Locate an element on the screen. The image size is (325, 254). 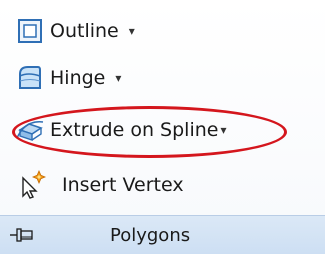
outline-button: Outline ▾ is located at coordinates (72, 31).